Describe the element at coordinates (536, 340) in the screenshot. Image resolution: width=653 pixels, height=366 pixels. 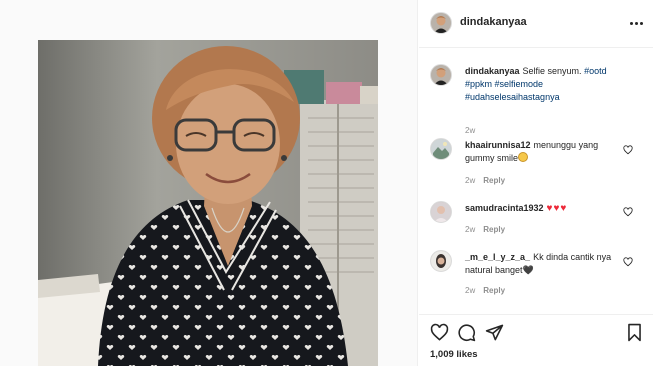
I see `post-actions: 1,009 likes` at that location.